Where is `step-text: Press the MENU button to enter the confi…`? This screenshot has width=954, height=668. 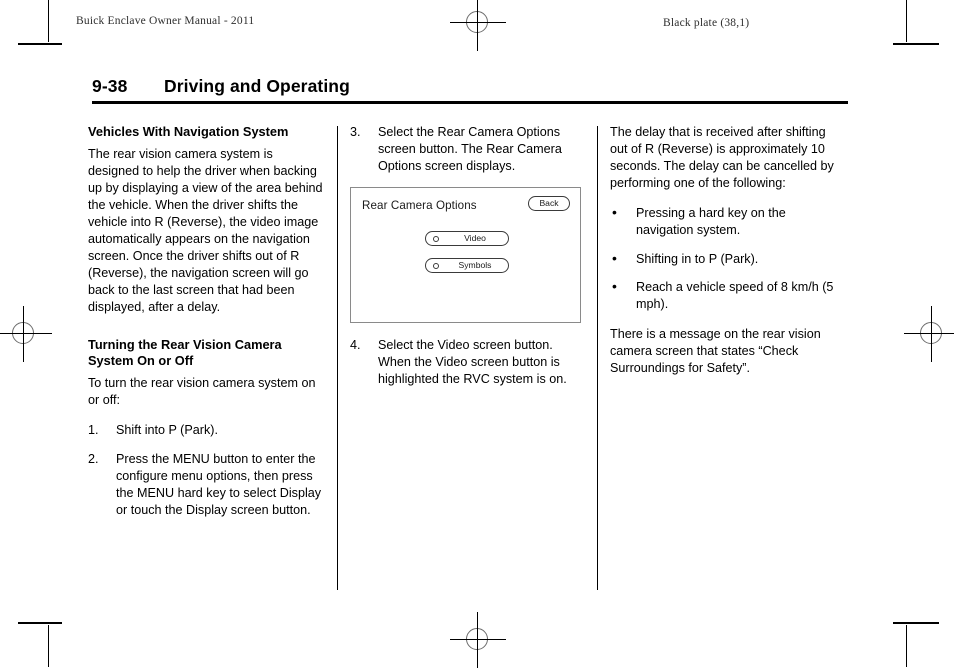
step-text: Press the MENU button to enter the confi… is located at coordinates (219, 485).